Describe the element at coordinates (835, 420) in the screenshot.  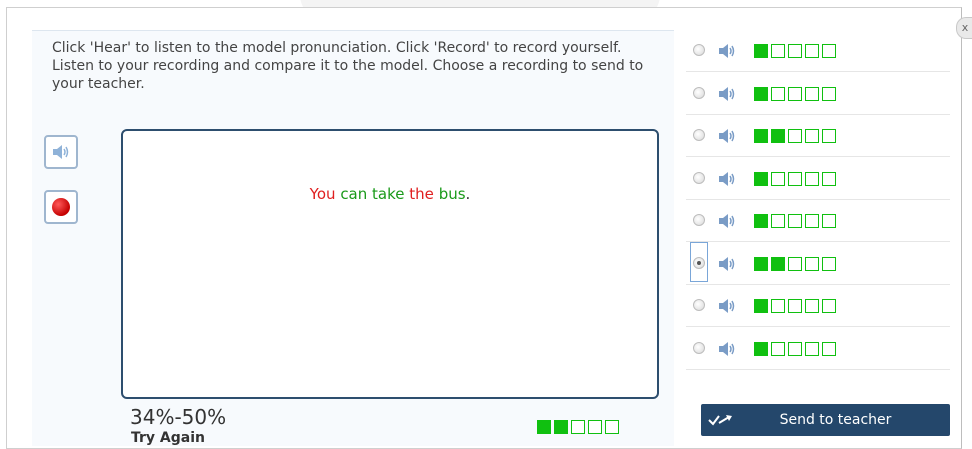
I see `send-button-label: Send to teacher` at that location.